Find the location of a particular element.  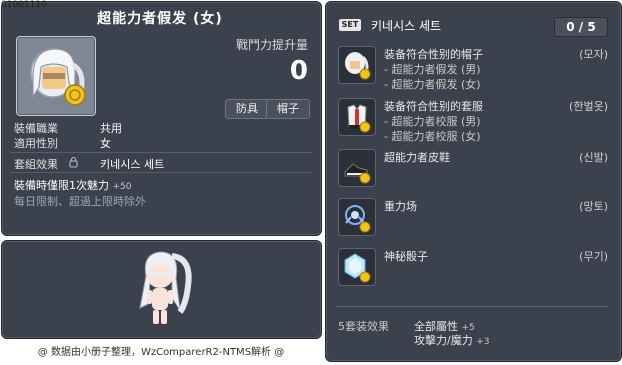

character-sprite is located at coordinates (165, 287).